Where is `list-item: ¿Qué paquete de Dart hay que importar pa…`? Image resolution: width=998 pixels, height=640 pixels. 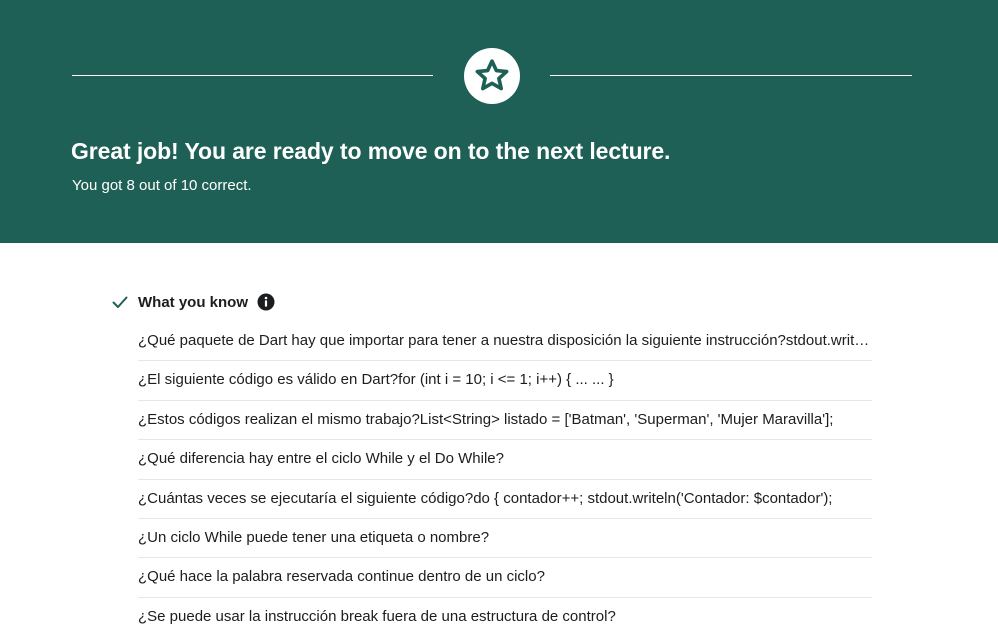 list-item: ¿Qué paquete de Dart hay que importar pa… is located at coordinates (505, 342).